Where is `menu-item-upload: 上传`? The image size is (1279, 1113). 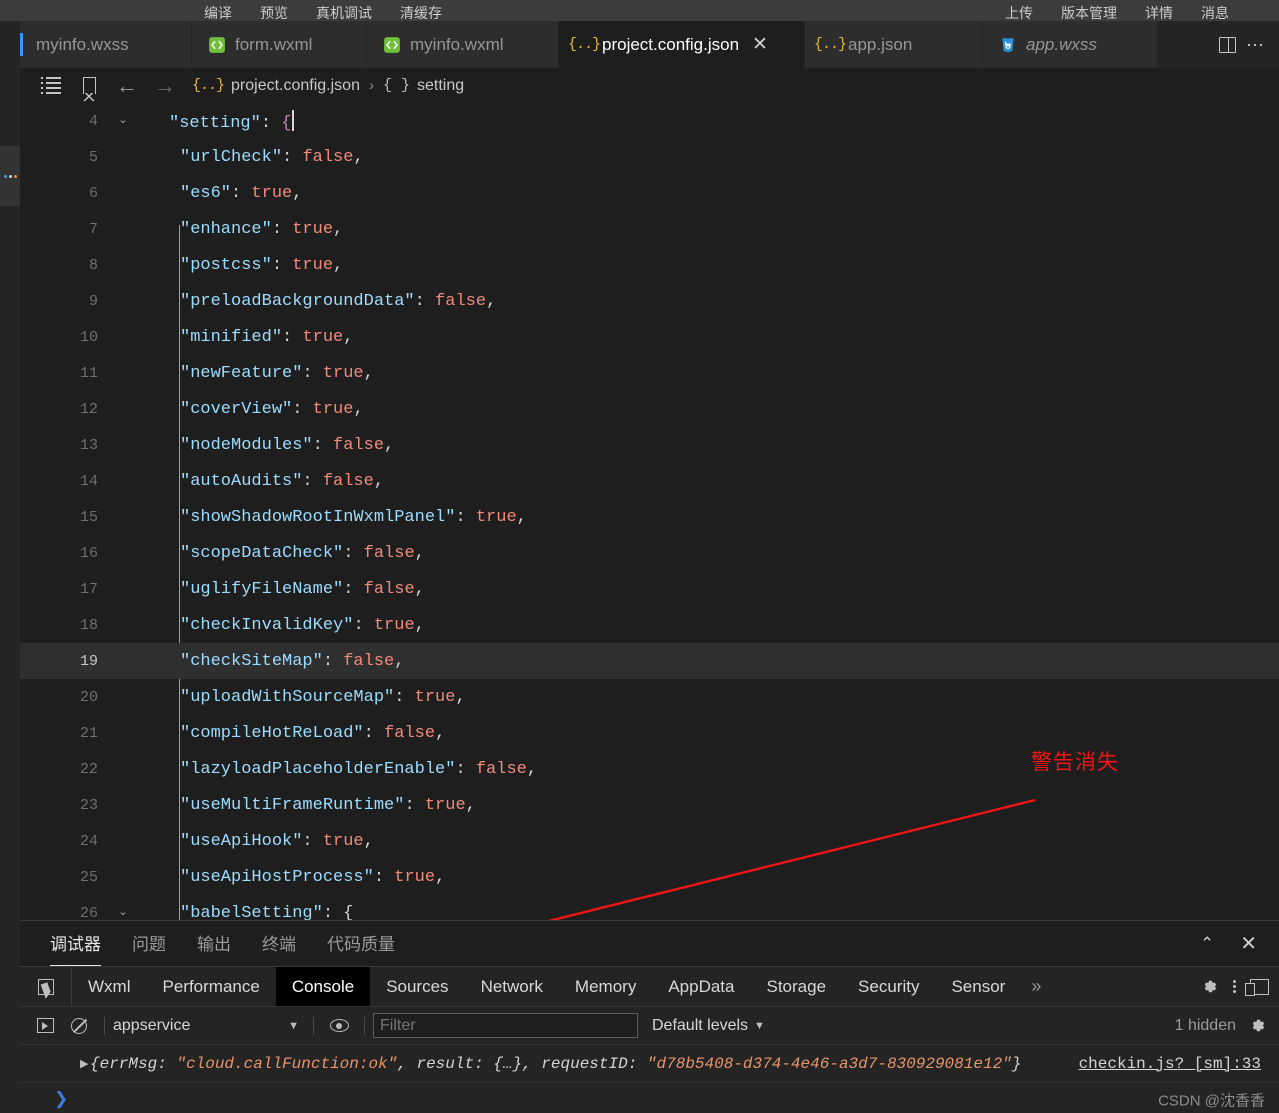 menu-item-upload: 上传 is located at coordinates (1019, 13).